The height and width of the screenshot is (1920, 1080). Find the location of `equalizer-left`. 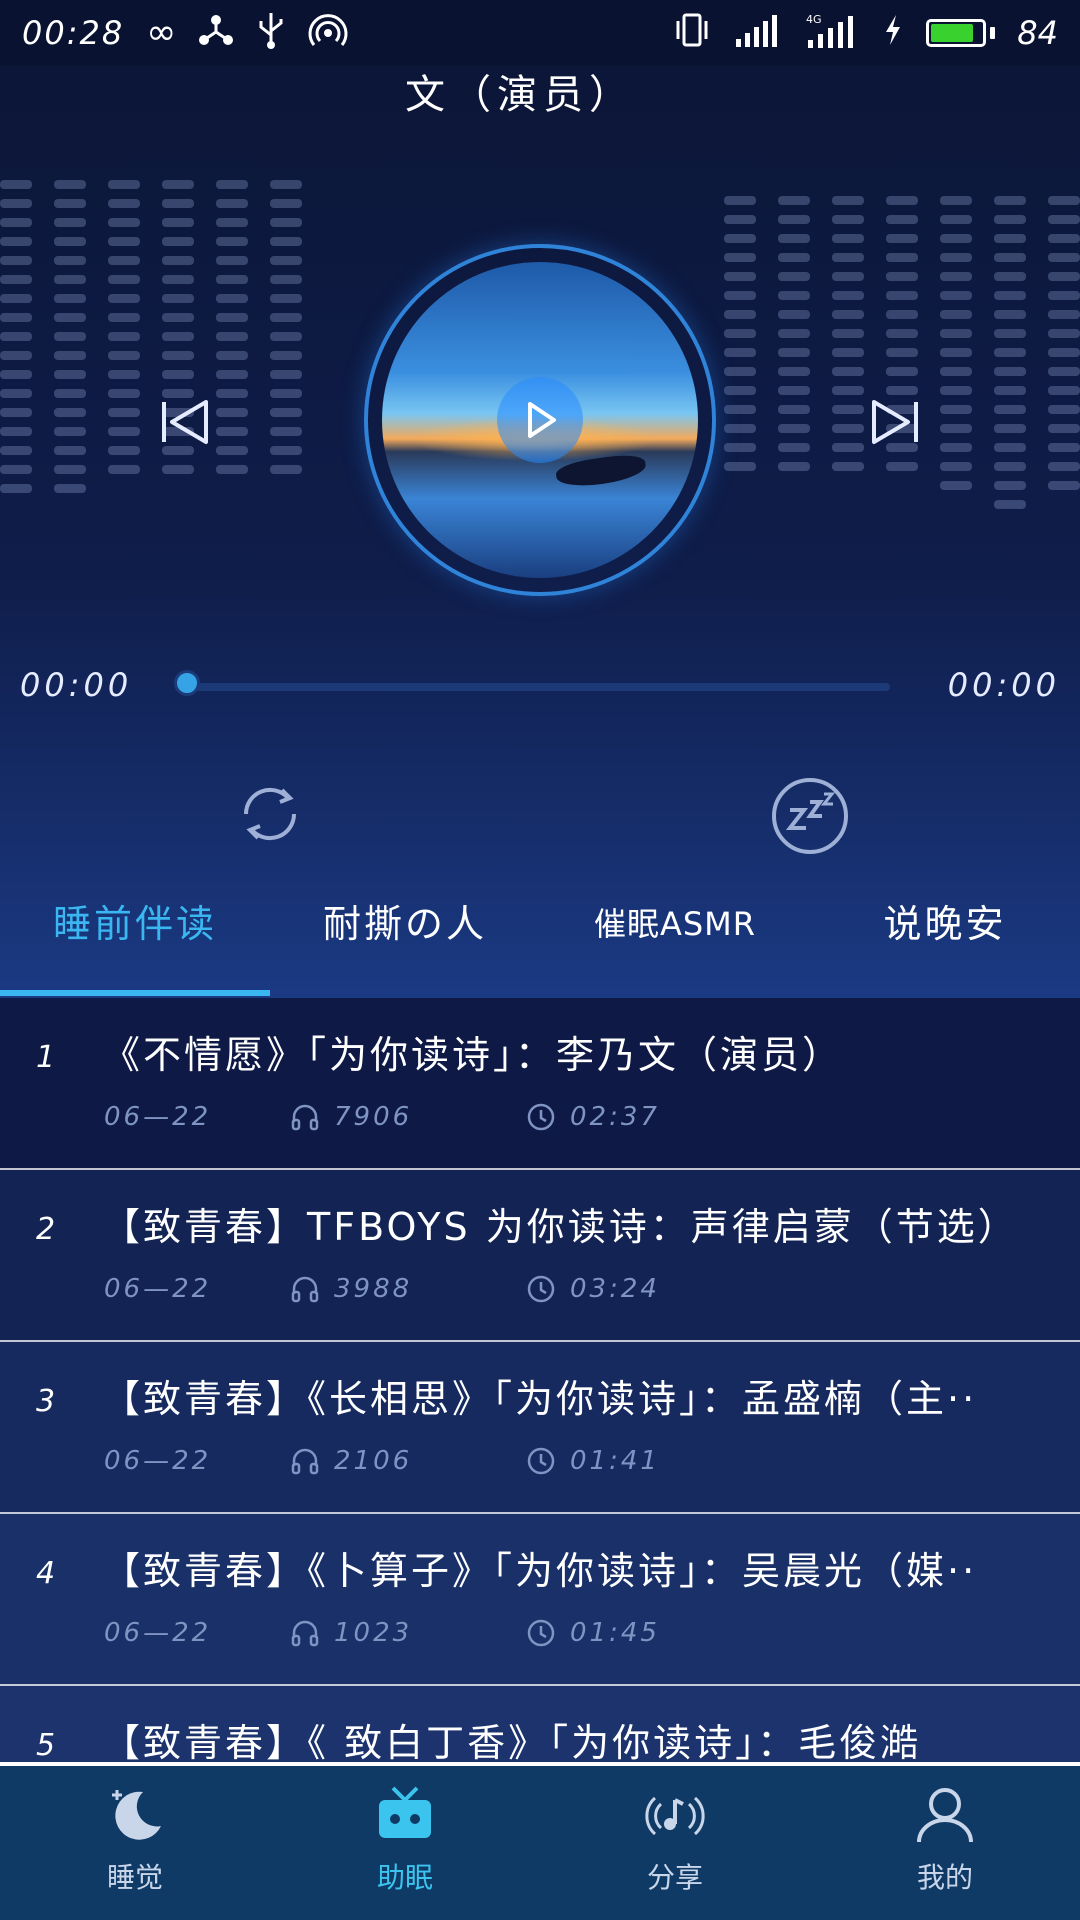

equalizer-left is located at coordinates (151, 336).